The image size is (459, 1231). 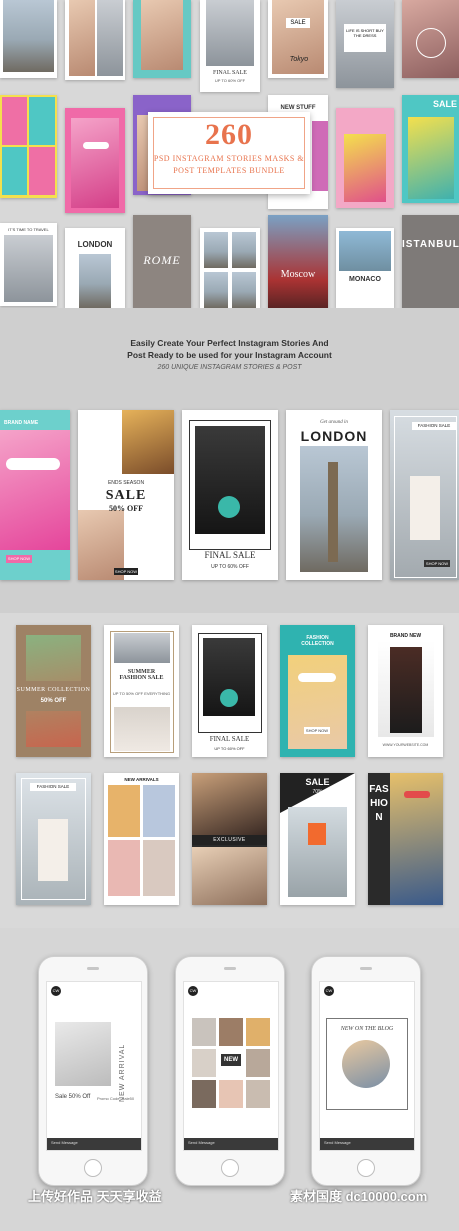 I want to click on new-on-blog-text: NEW ON THE BLOG, so click(x=367, y=1029).